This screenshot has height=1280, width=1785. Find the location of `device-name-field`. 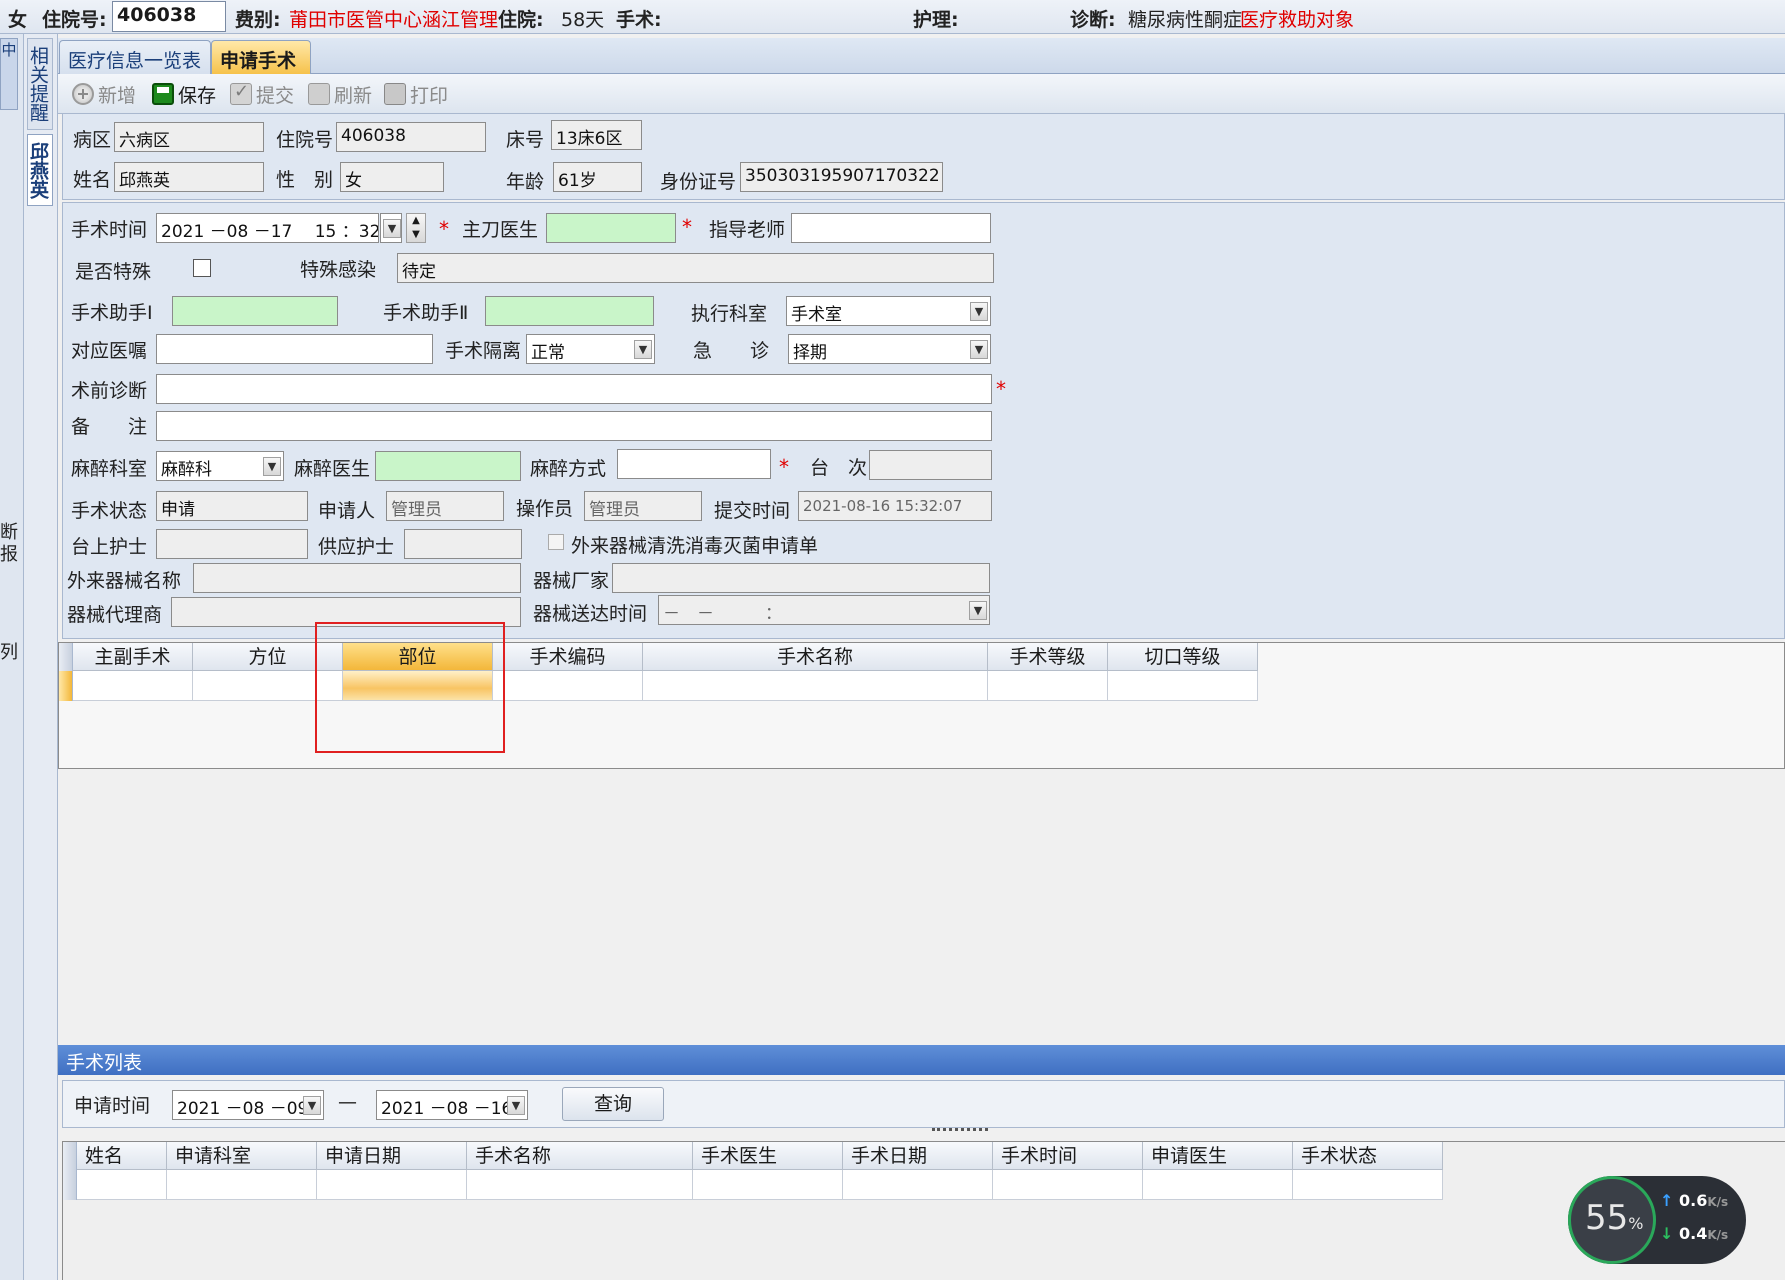

device-name-field is located at coordinates (357, 578).